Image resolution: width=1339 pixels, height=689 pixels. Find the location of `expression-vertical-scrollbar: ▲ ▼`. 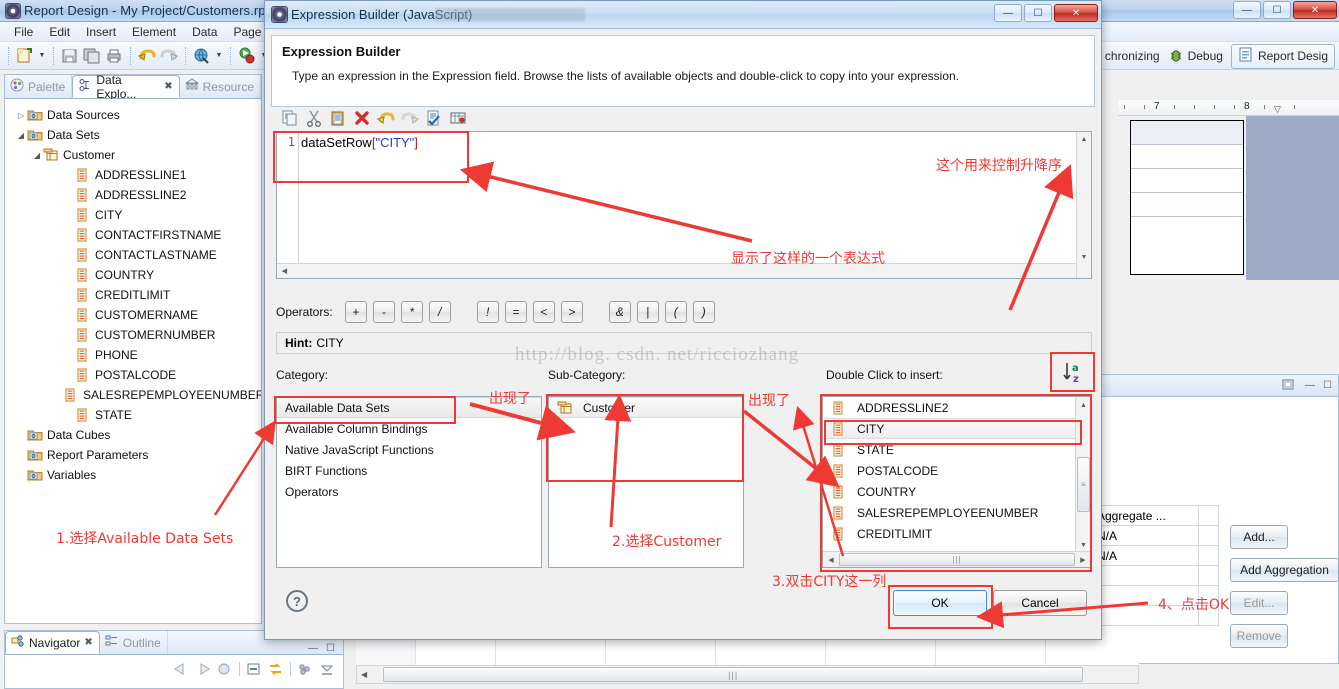

expression-vertical-scrollbar: ▲ ▼ is located at coordinates (1083, 205).